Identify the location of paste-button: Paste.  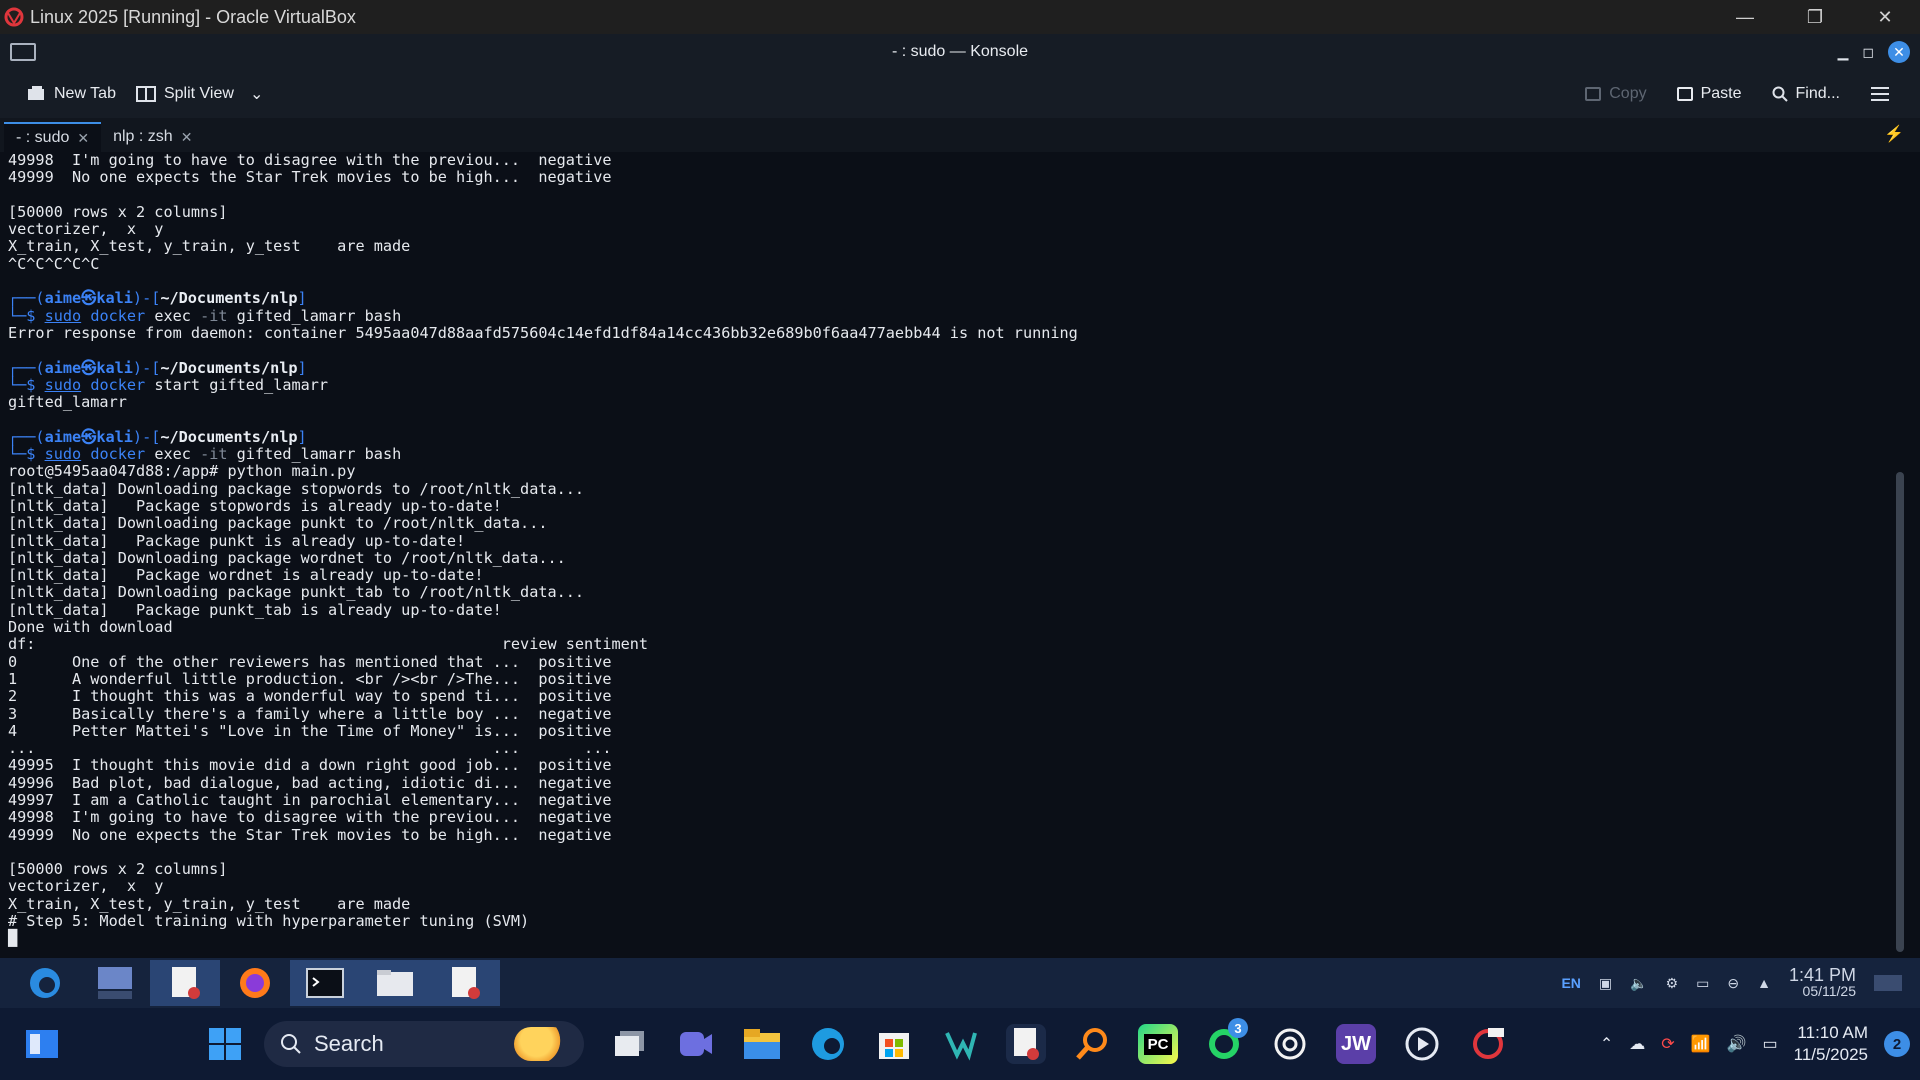
(1709, 94).